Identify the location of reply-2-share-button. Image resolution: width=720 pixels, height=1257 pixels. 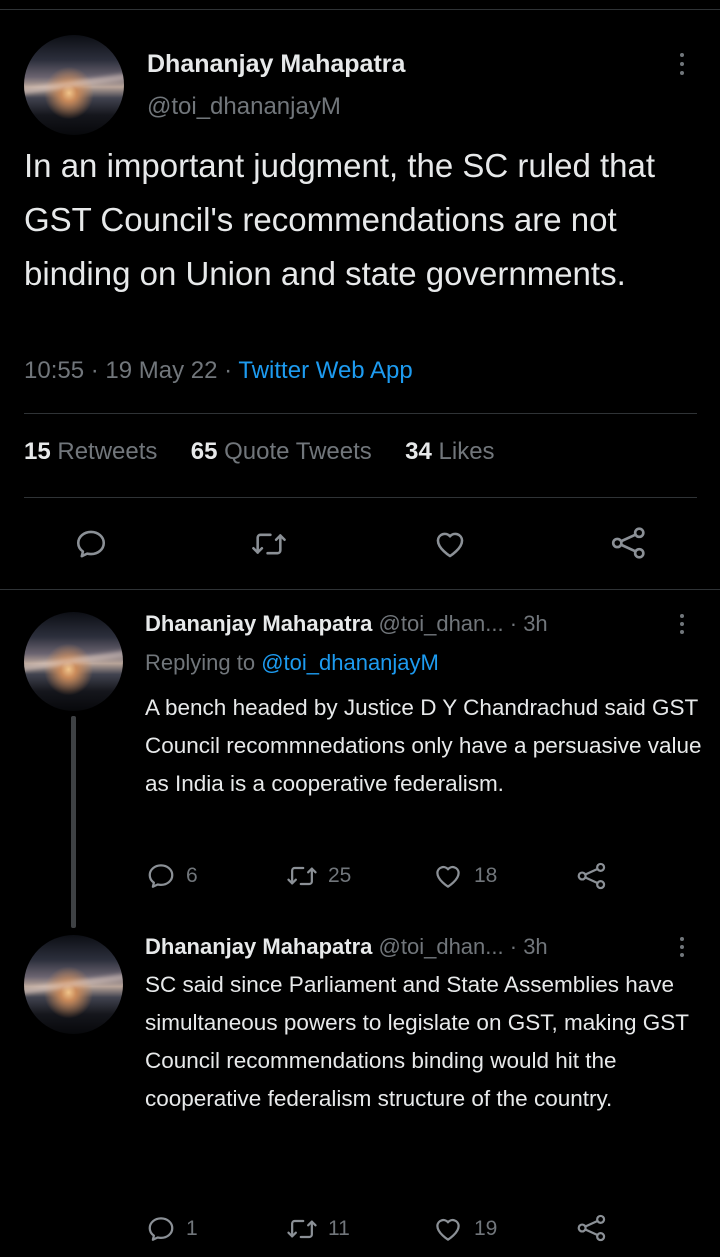
(592, 1228).